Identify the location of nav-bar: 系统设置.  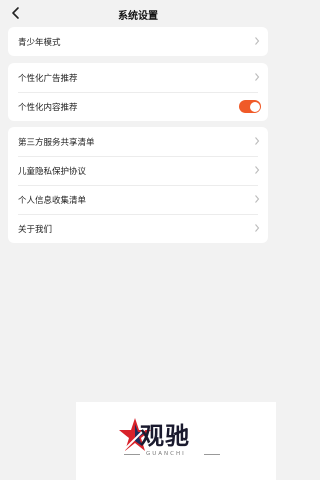
(138, 14).